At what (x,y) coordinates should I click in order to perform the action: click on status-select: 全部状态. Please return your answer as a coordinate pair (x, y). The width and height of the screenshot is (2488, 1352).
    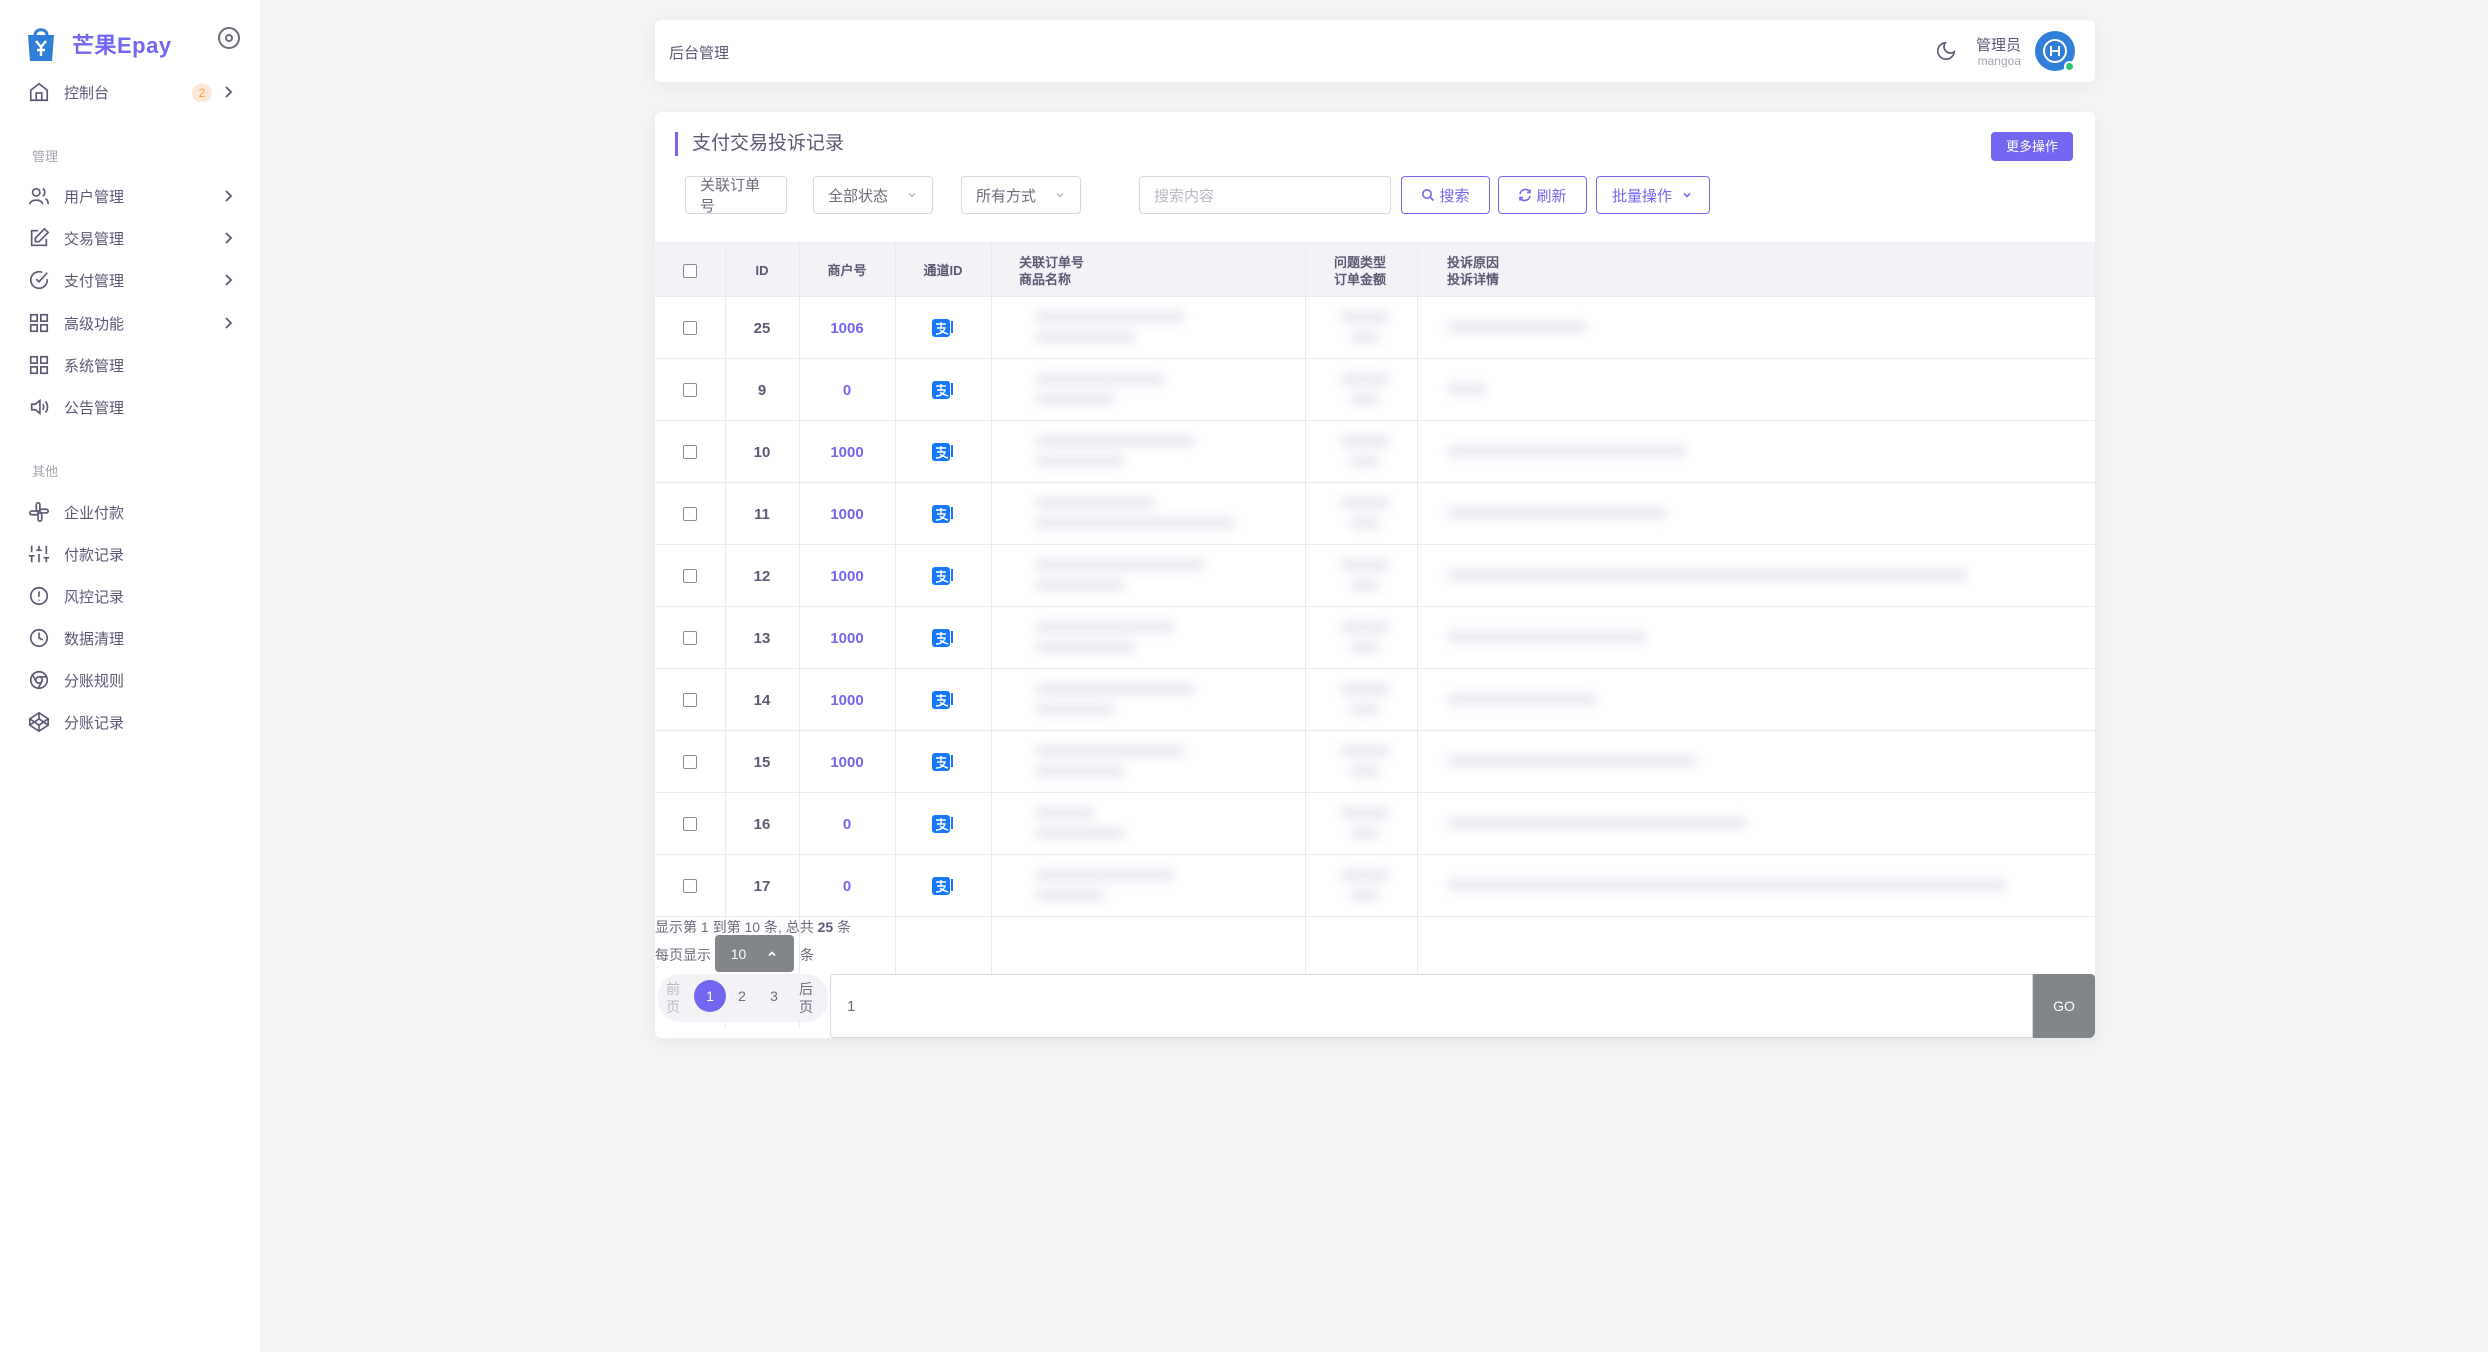
    Looking at the image, I should click on (873, 195).